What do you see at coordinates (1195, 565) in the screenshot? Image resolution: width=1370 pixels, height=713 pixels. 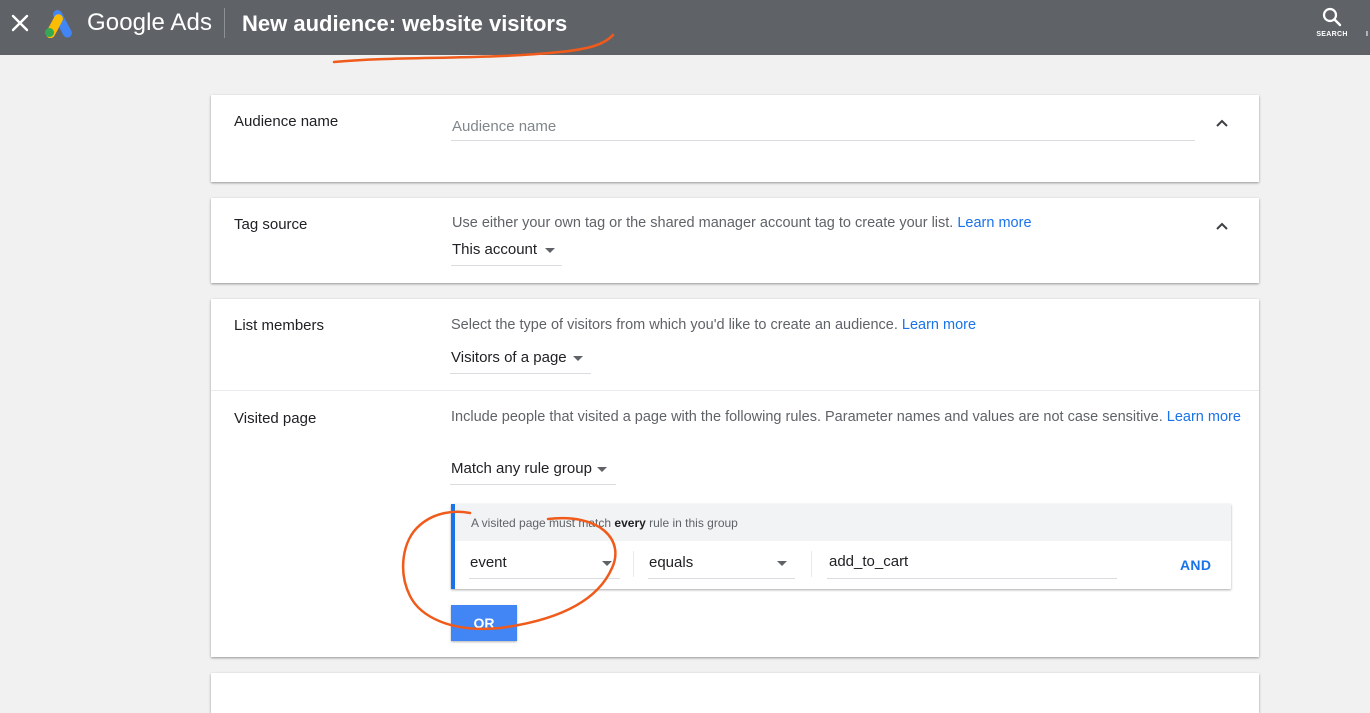 I see `and-button: AND` at bounding box center [1195, 565].